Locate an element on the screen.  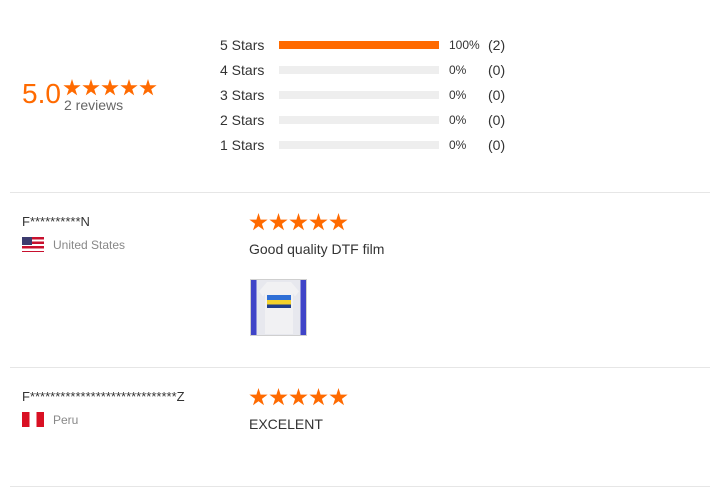
review-count: 2 reviews is located at coordinates (94, 105).